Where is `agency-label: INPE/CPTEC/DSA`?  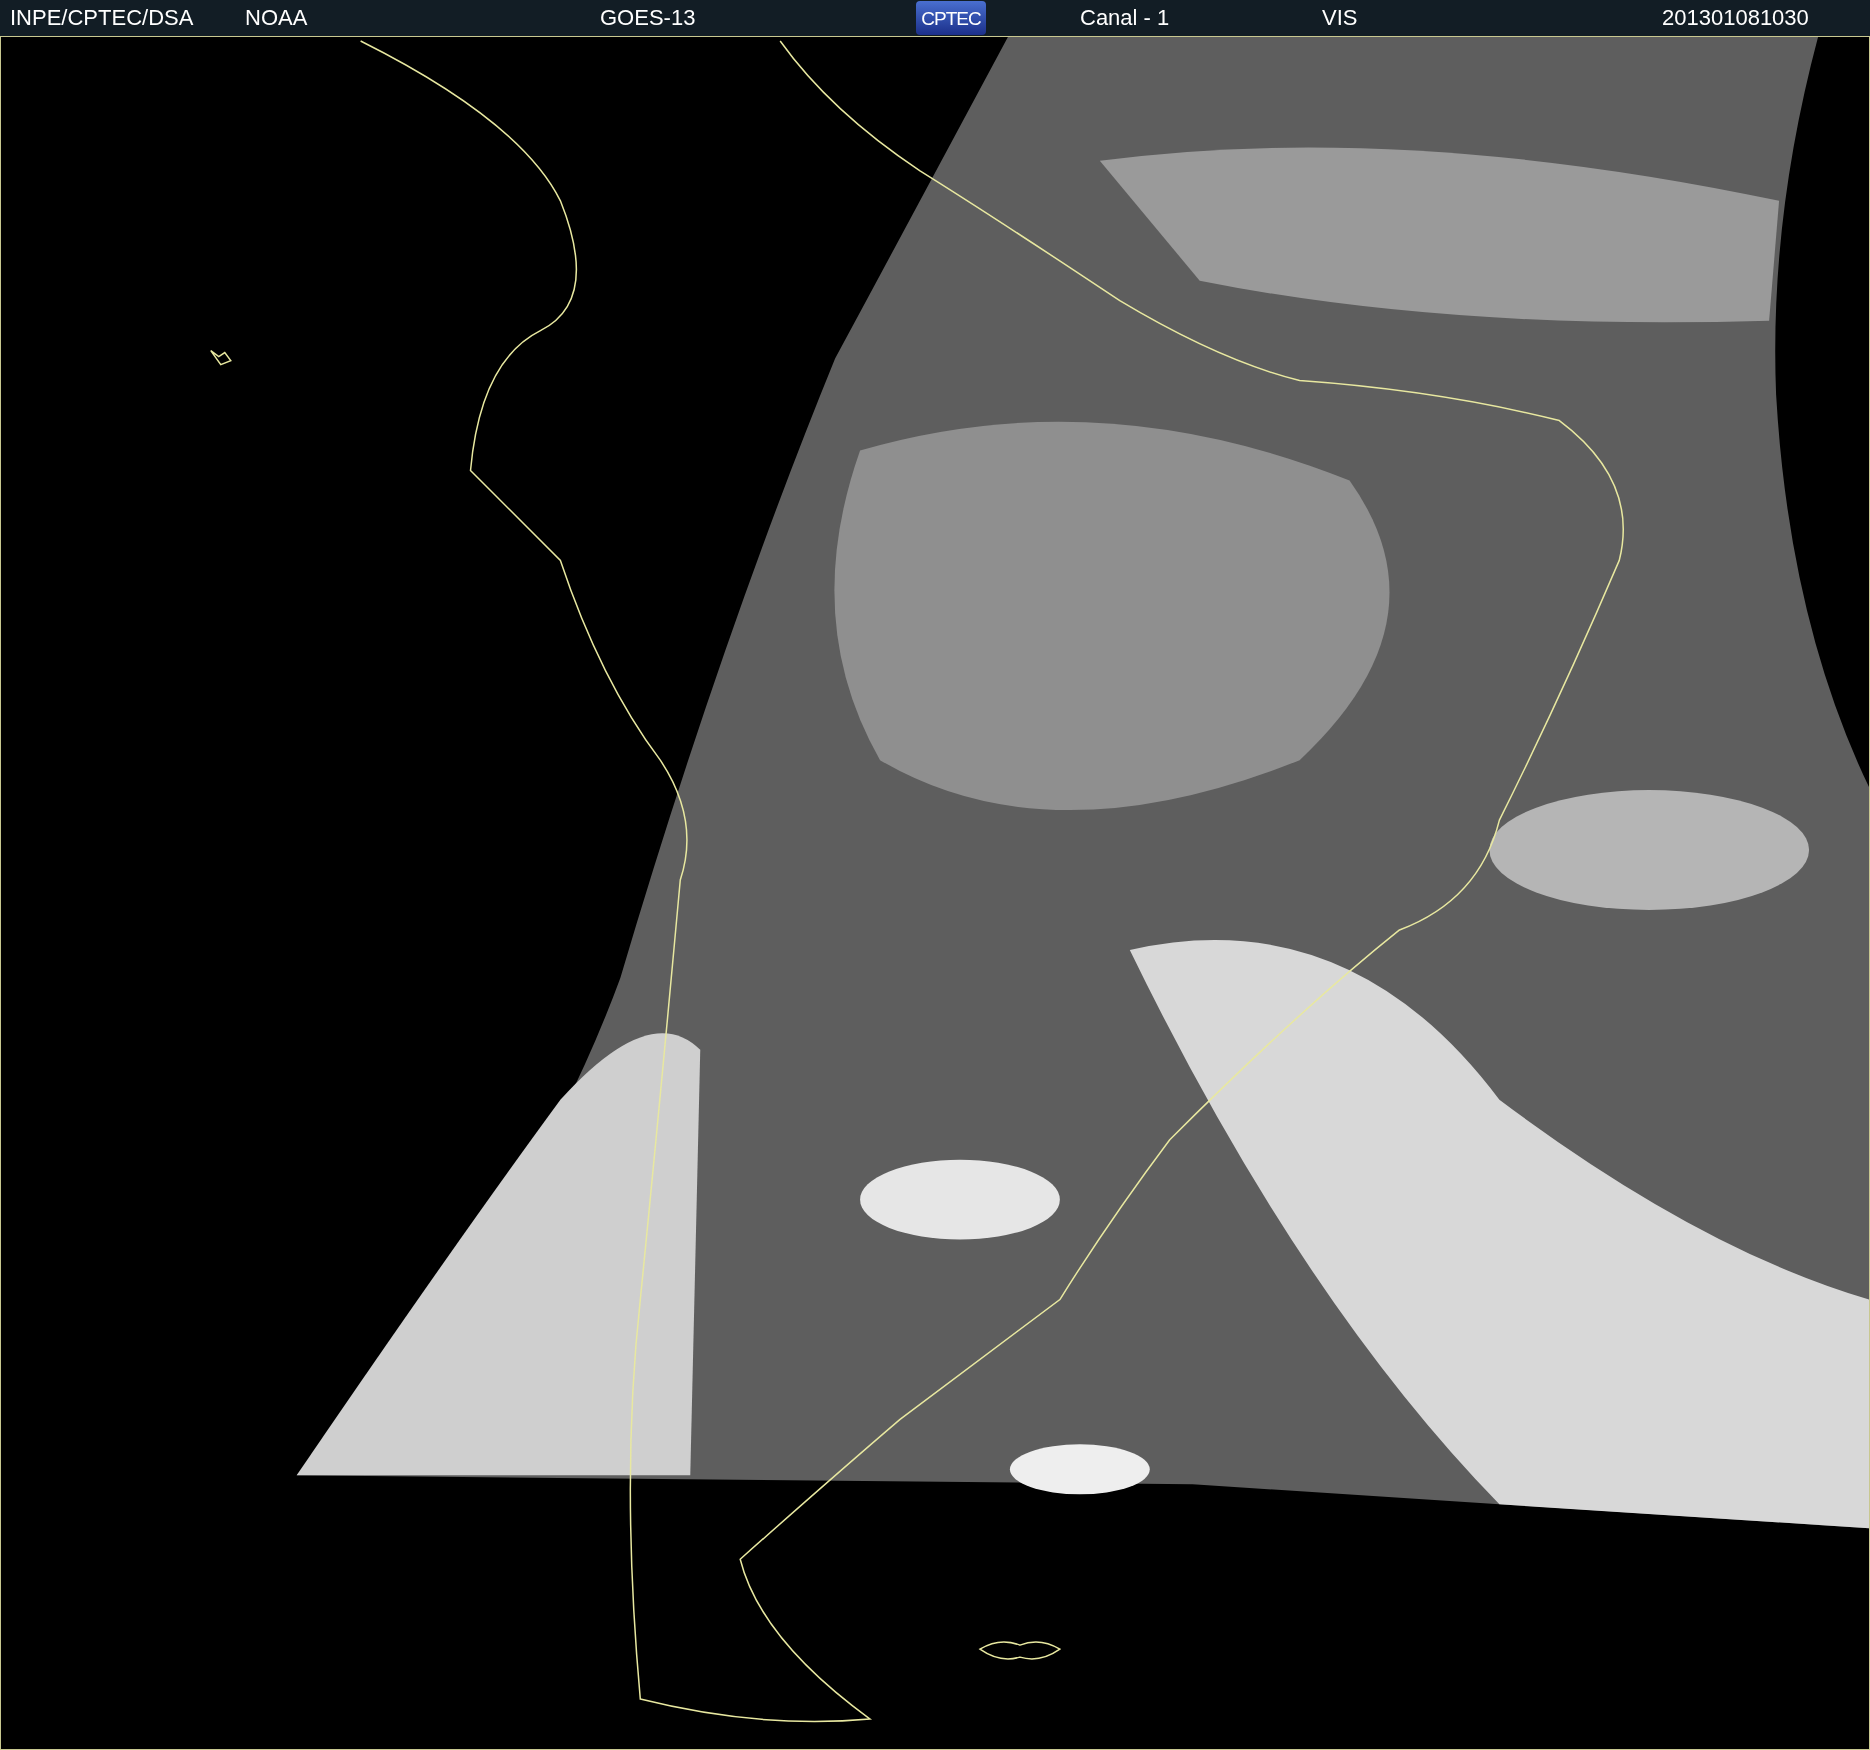 agency-label: INPE/CPTEC/DSA is located at coordinates (102, 18).